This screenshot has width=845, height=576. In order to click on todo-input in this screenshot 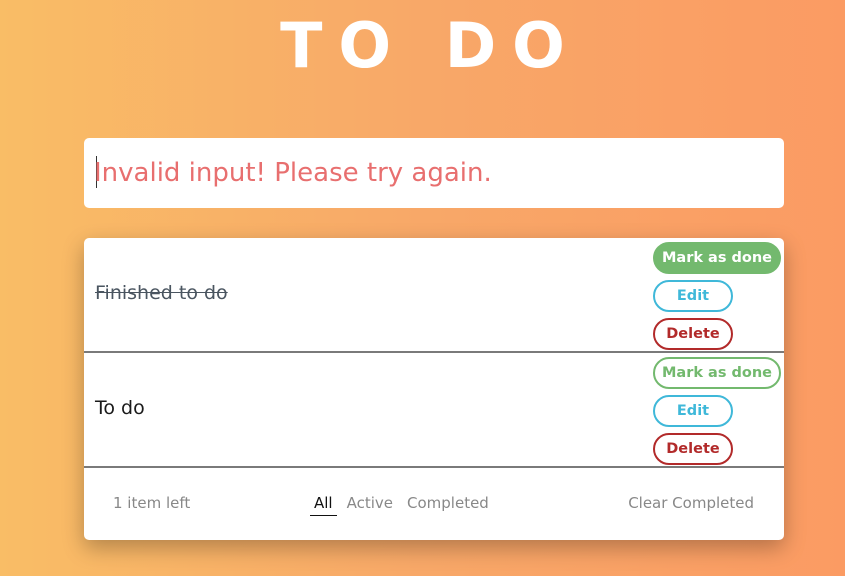, I will do `click(434, 173)`.